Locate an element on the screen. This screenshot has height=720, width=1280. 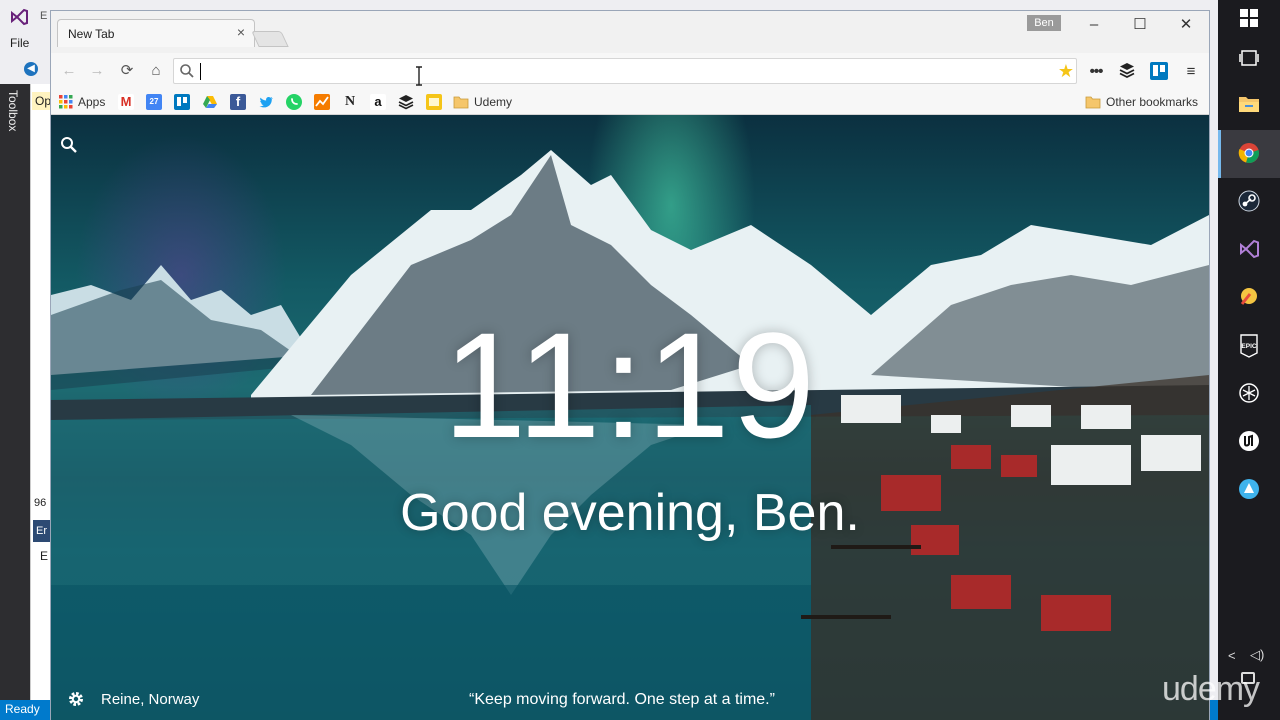
back-arrow-icon: ← is located at coordinates (69, 71).